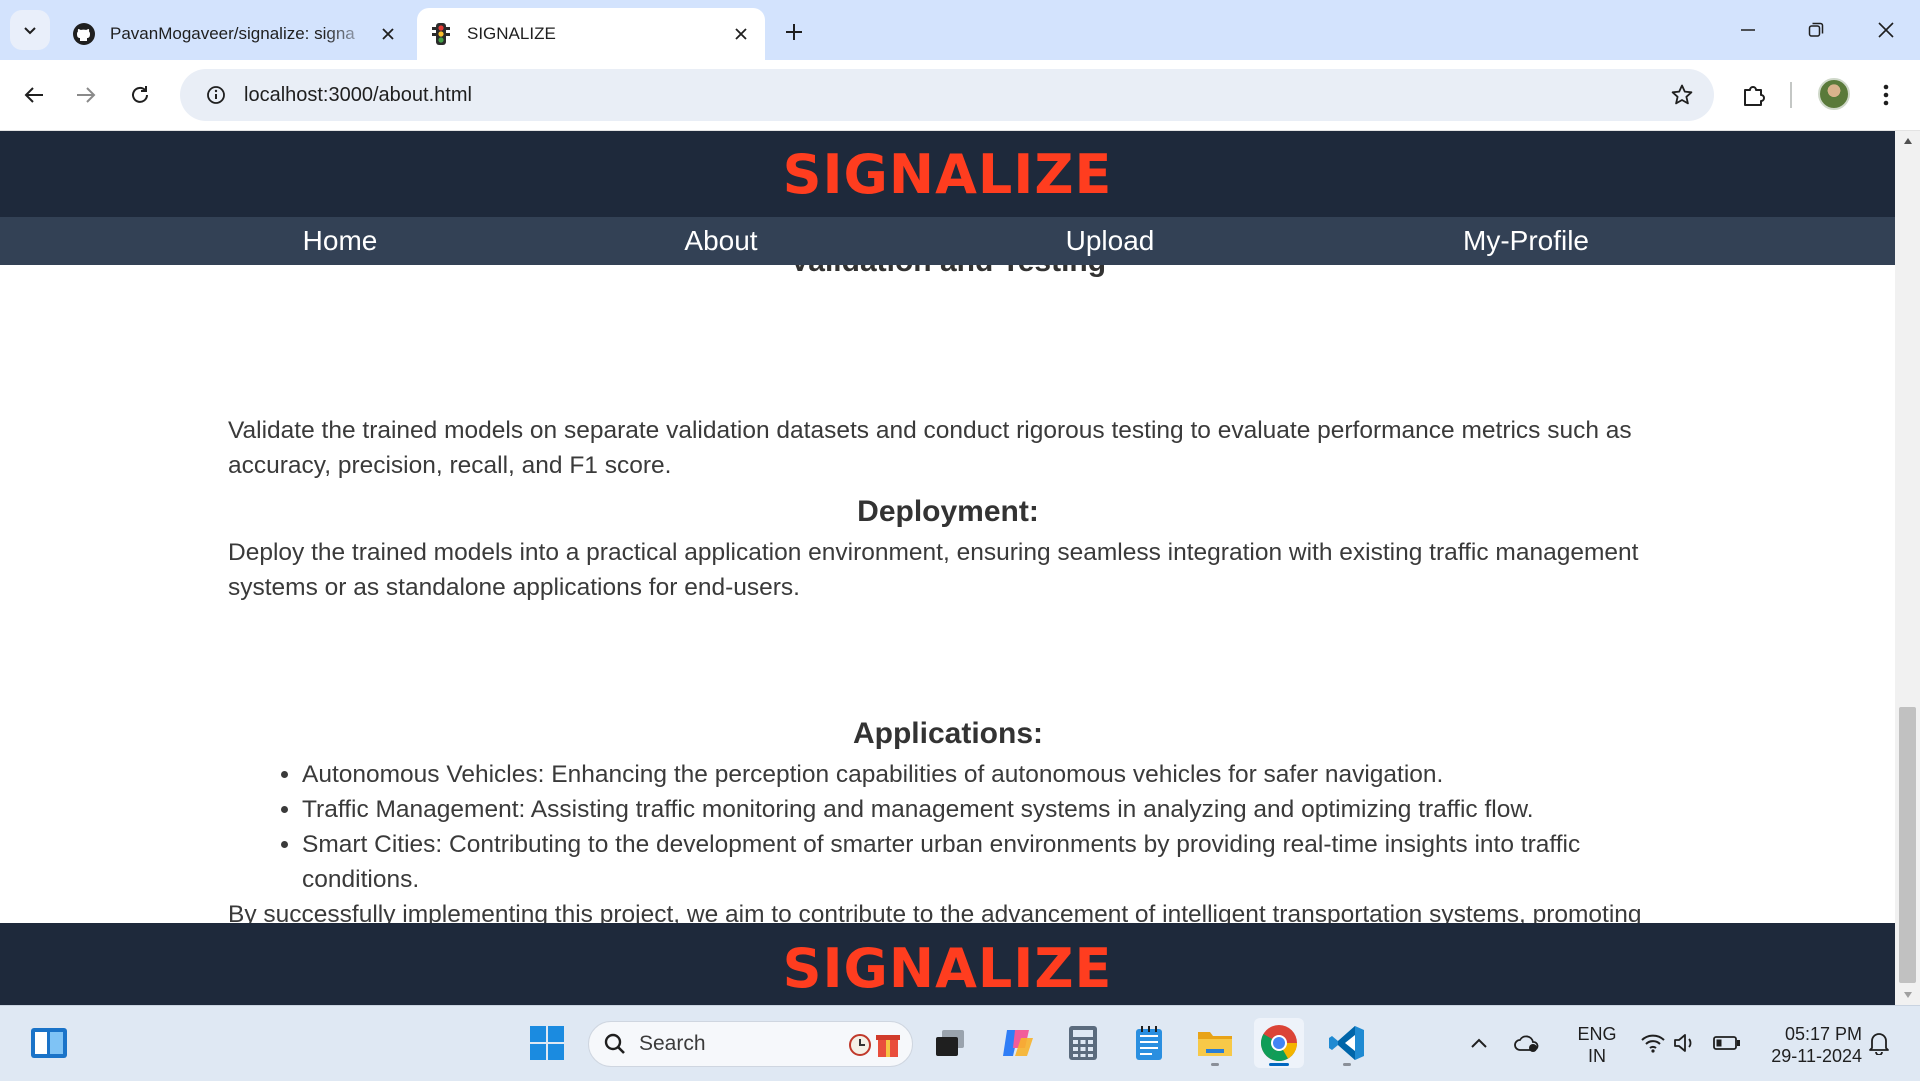 The height and width of the screenshot is (1081, 1920). Describe the element at coordinates (511, 33) in the screenshot. I see `tab-title: SIGNALIZE` at that location.